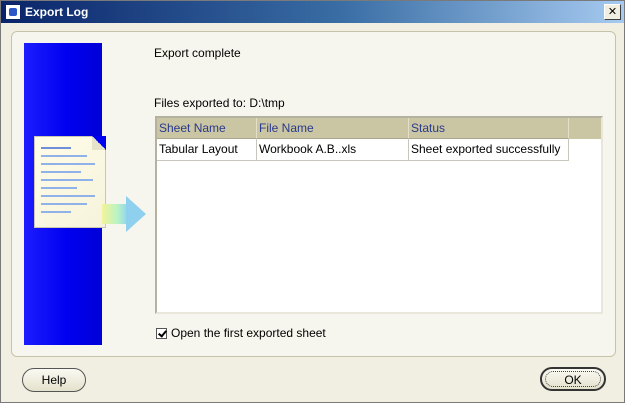 This screenshot has width=625, height=403. I want to click on export-arrow-icon, so click(115, 214).